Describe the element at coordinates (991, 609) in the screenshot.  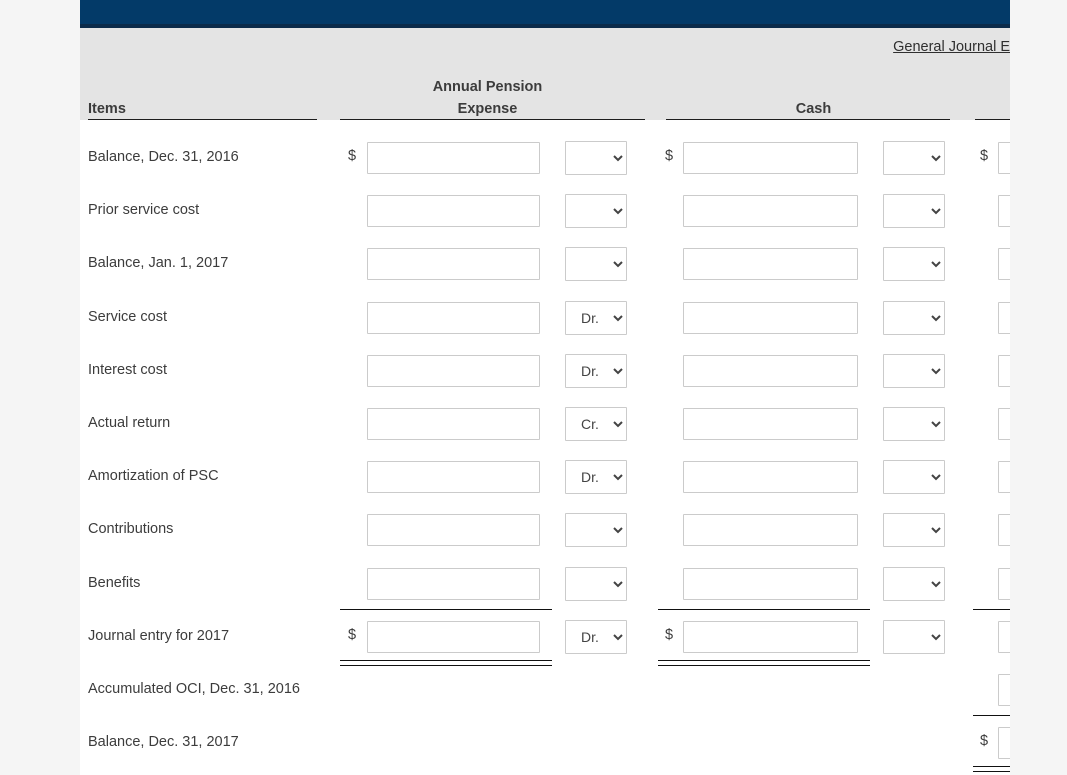
I see `subtotal-rule-column4` at that location.